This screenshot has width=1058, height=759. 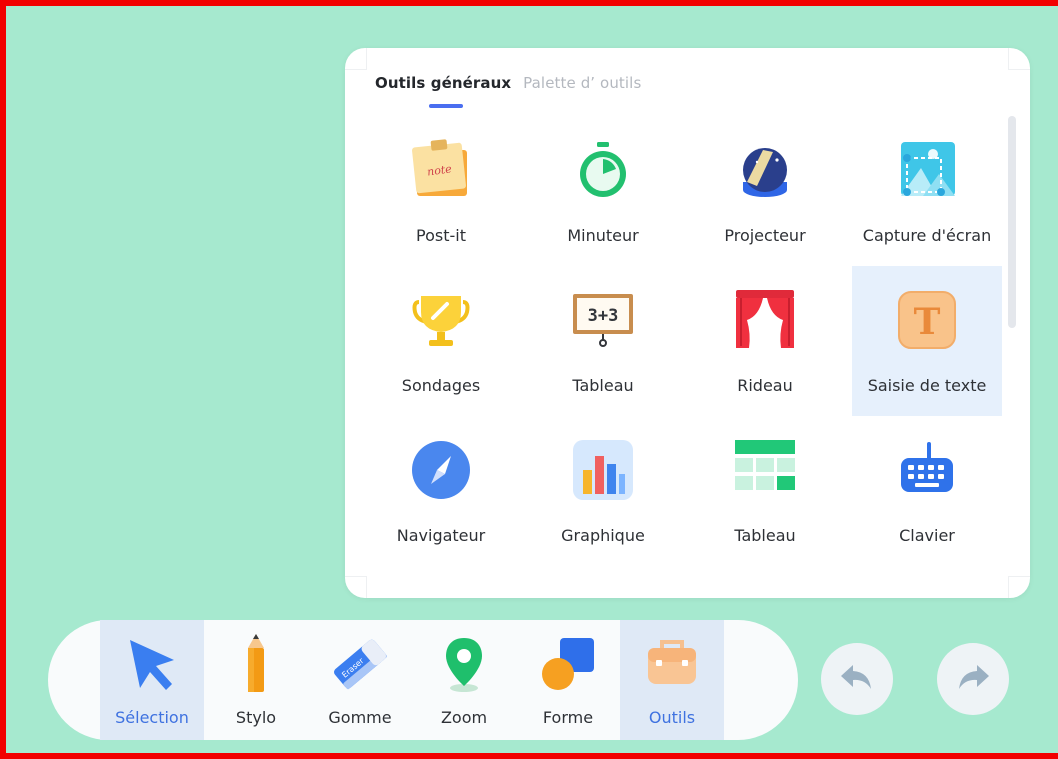 I want to click on tool-text-input: T Saisie de texte, so click(x=927, y=341).